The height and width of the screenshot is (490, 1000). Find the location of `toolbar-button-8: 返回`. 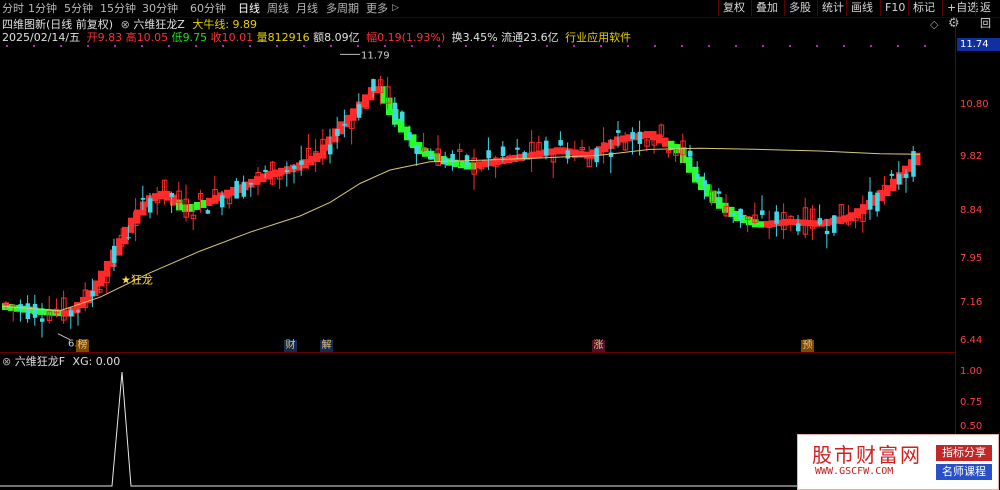

toolbar-button-8: 返回 is located at coordinates (987, 15).